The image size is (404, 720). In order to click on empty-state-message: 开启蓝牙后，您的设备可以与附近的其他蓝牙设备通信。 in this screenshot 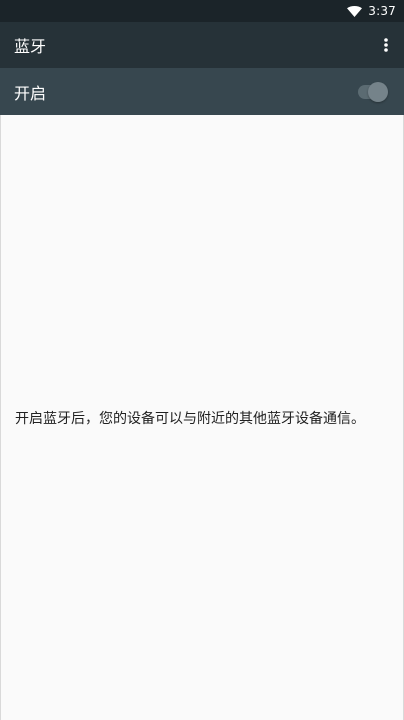, I will do `click(190, 419)`.